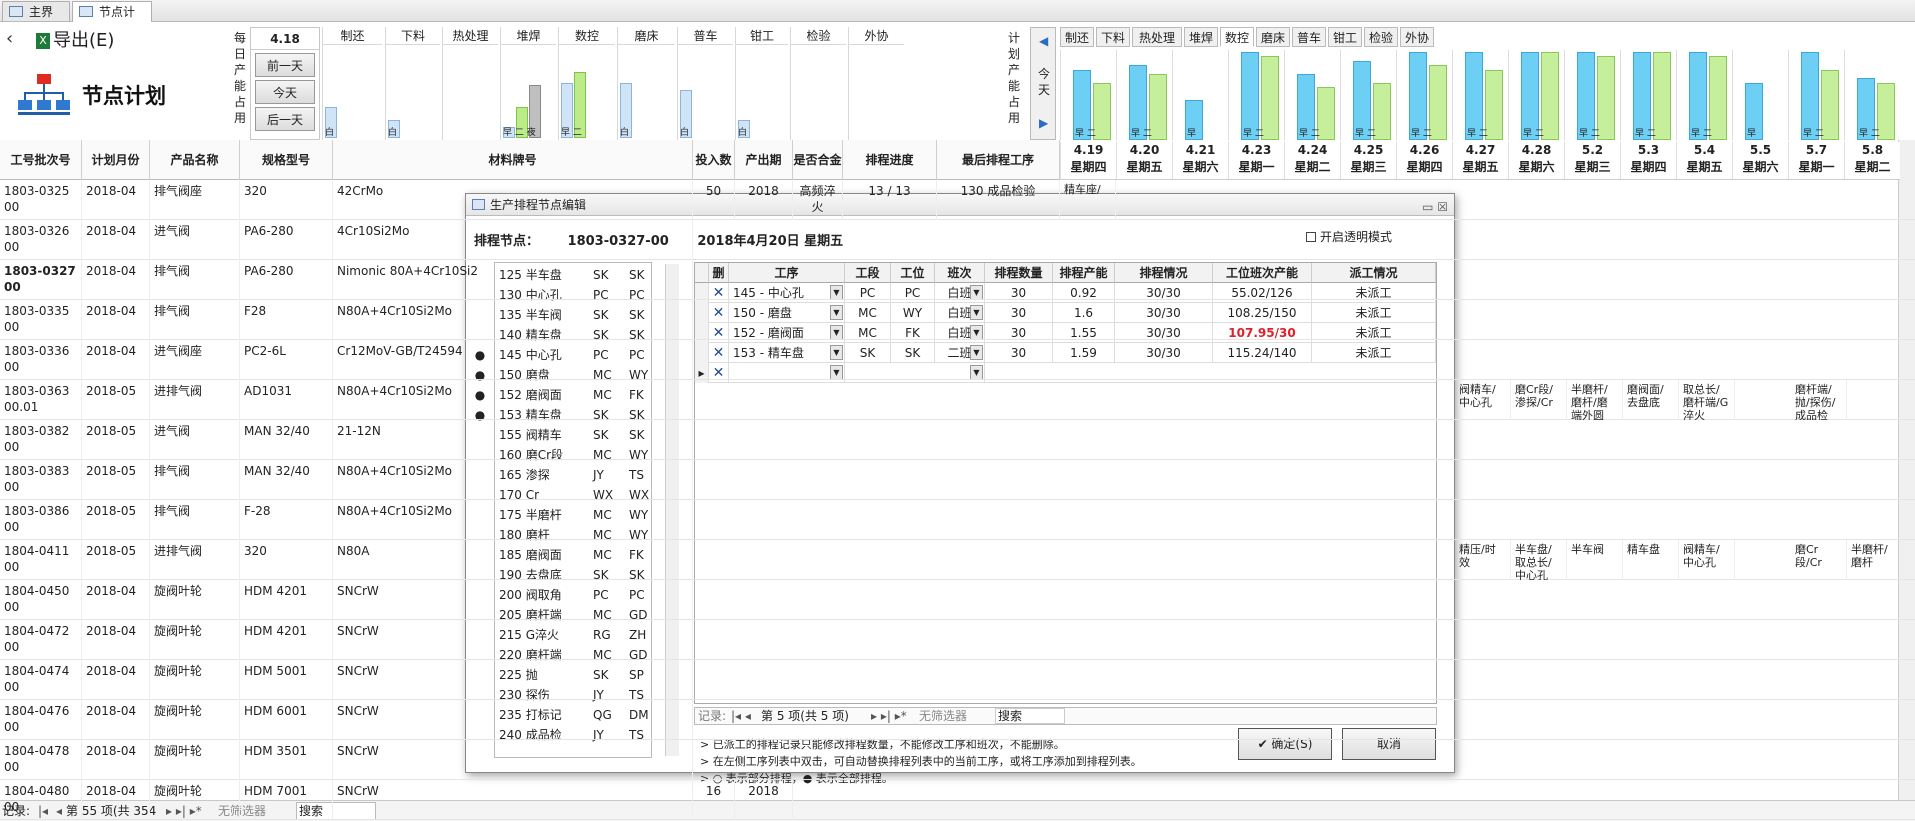 This screenshot has height=821, width=1915. Describe the element at coordinates (41, 160) in the screenshot. I see `grid-header-0: 工号批次号` at that location.